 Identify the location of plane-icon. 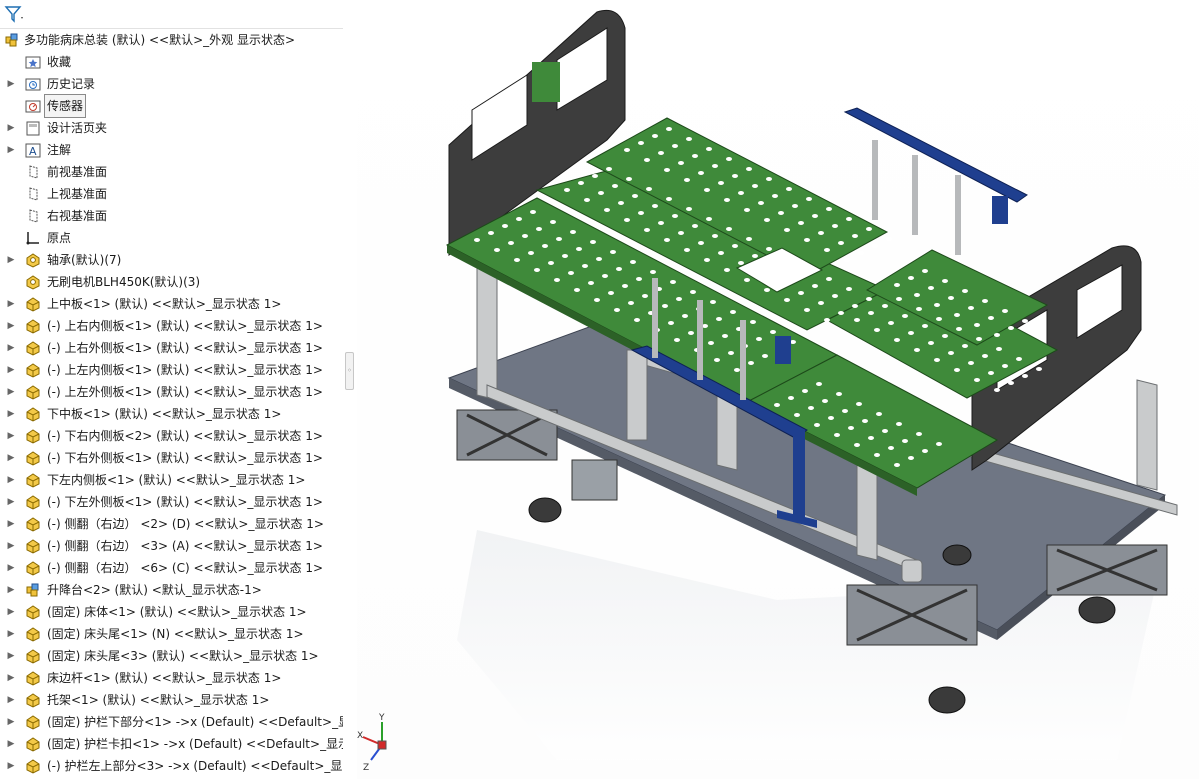
(33, 172).